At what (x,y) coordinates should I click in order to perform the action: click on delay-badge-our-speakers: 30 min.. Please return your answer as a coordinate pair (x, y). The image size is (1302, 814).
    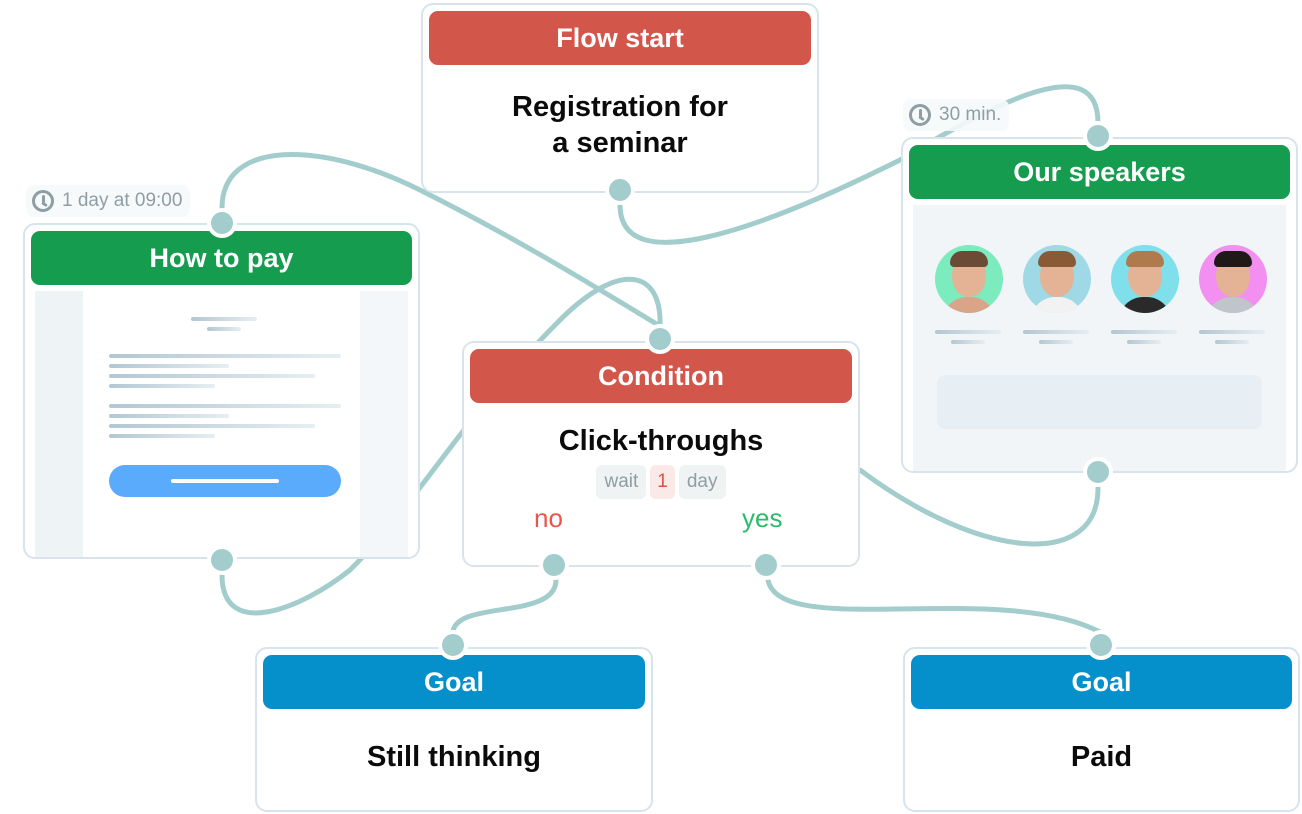
    Looking at the image, I should click on (956, 115).